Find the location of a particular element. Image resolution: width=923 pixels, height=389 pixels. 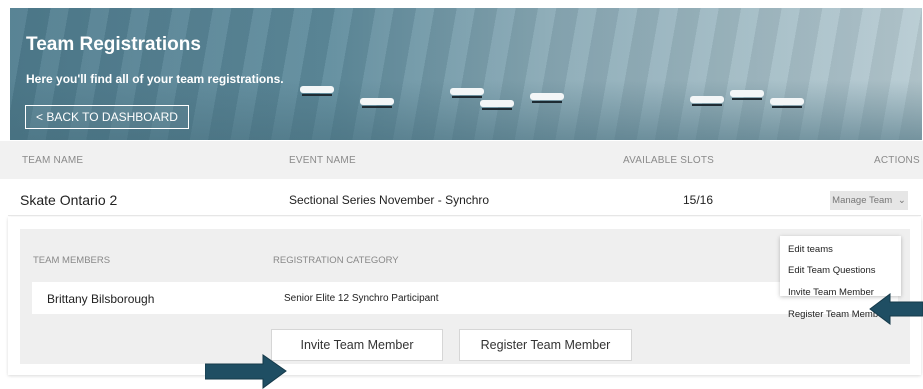

header-actions: ACTIONS is located at coordinates (897, 160).